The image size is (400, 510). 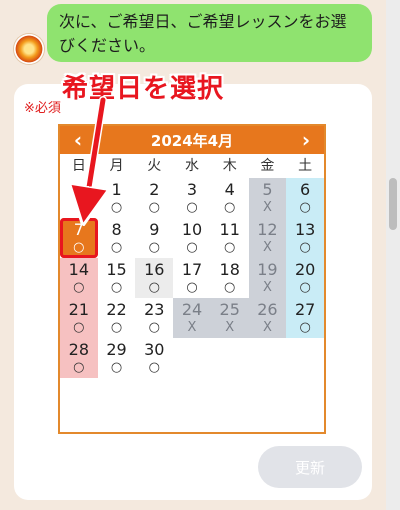 I want to click on calendar-day: 30 ○, so click(x=154, y=358).